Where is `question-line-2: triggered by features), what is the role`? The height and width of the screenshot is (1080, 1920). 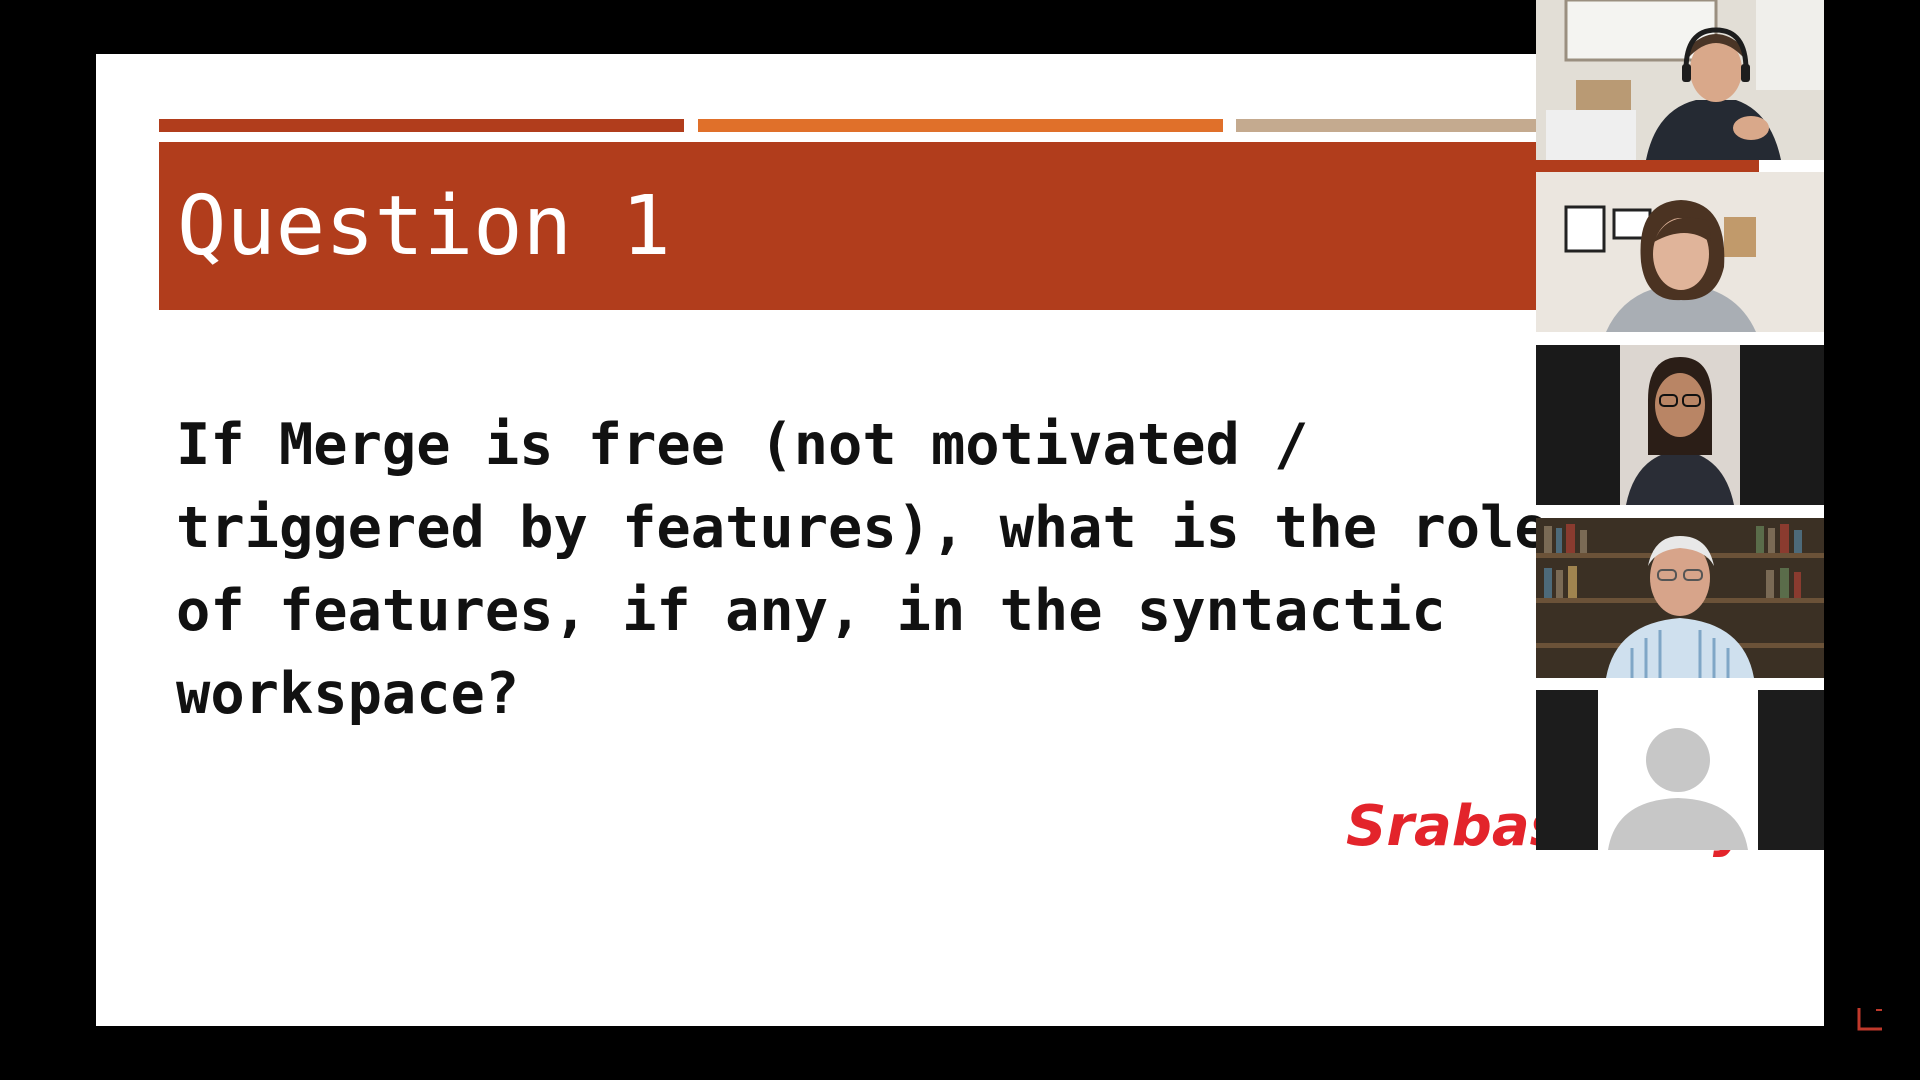 question-line-2: triggered by features), what is the role is located at coordinates (862, 528).